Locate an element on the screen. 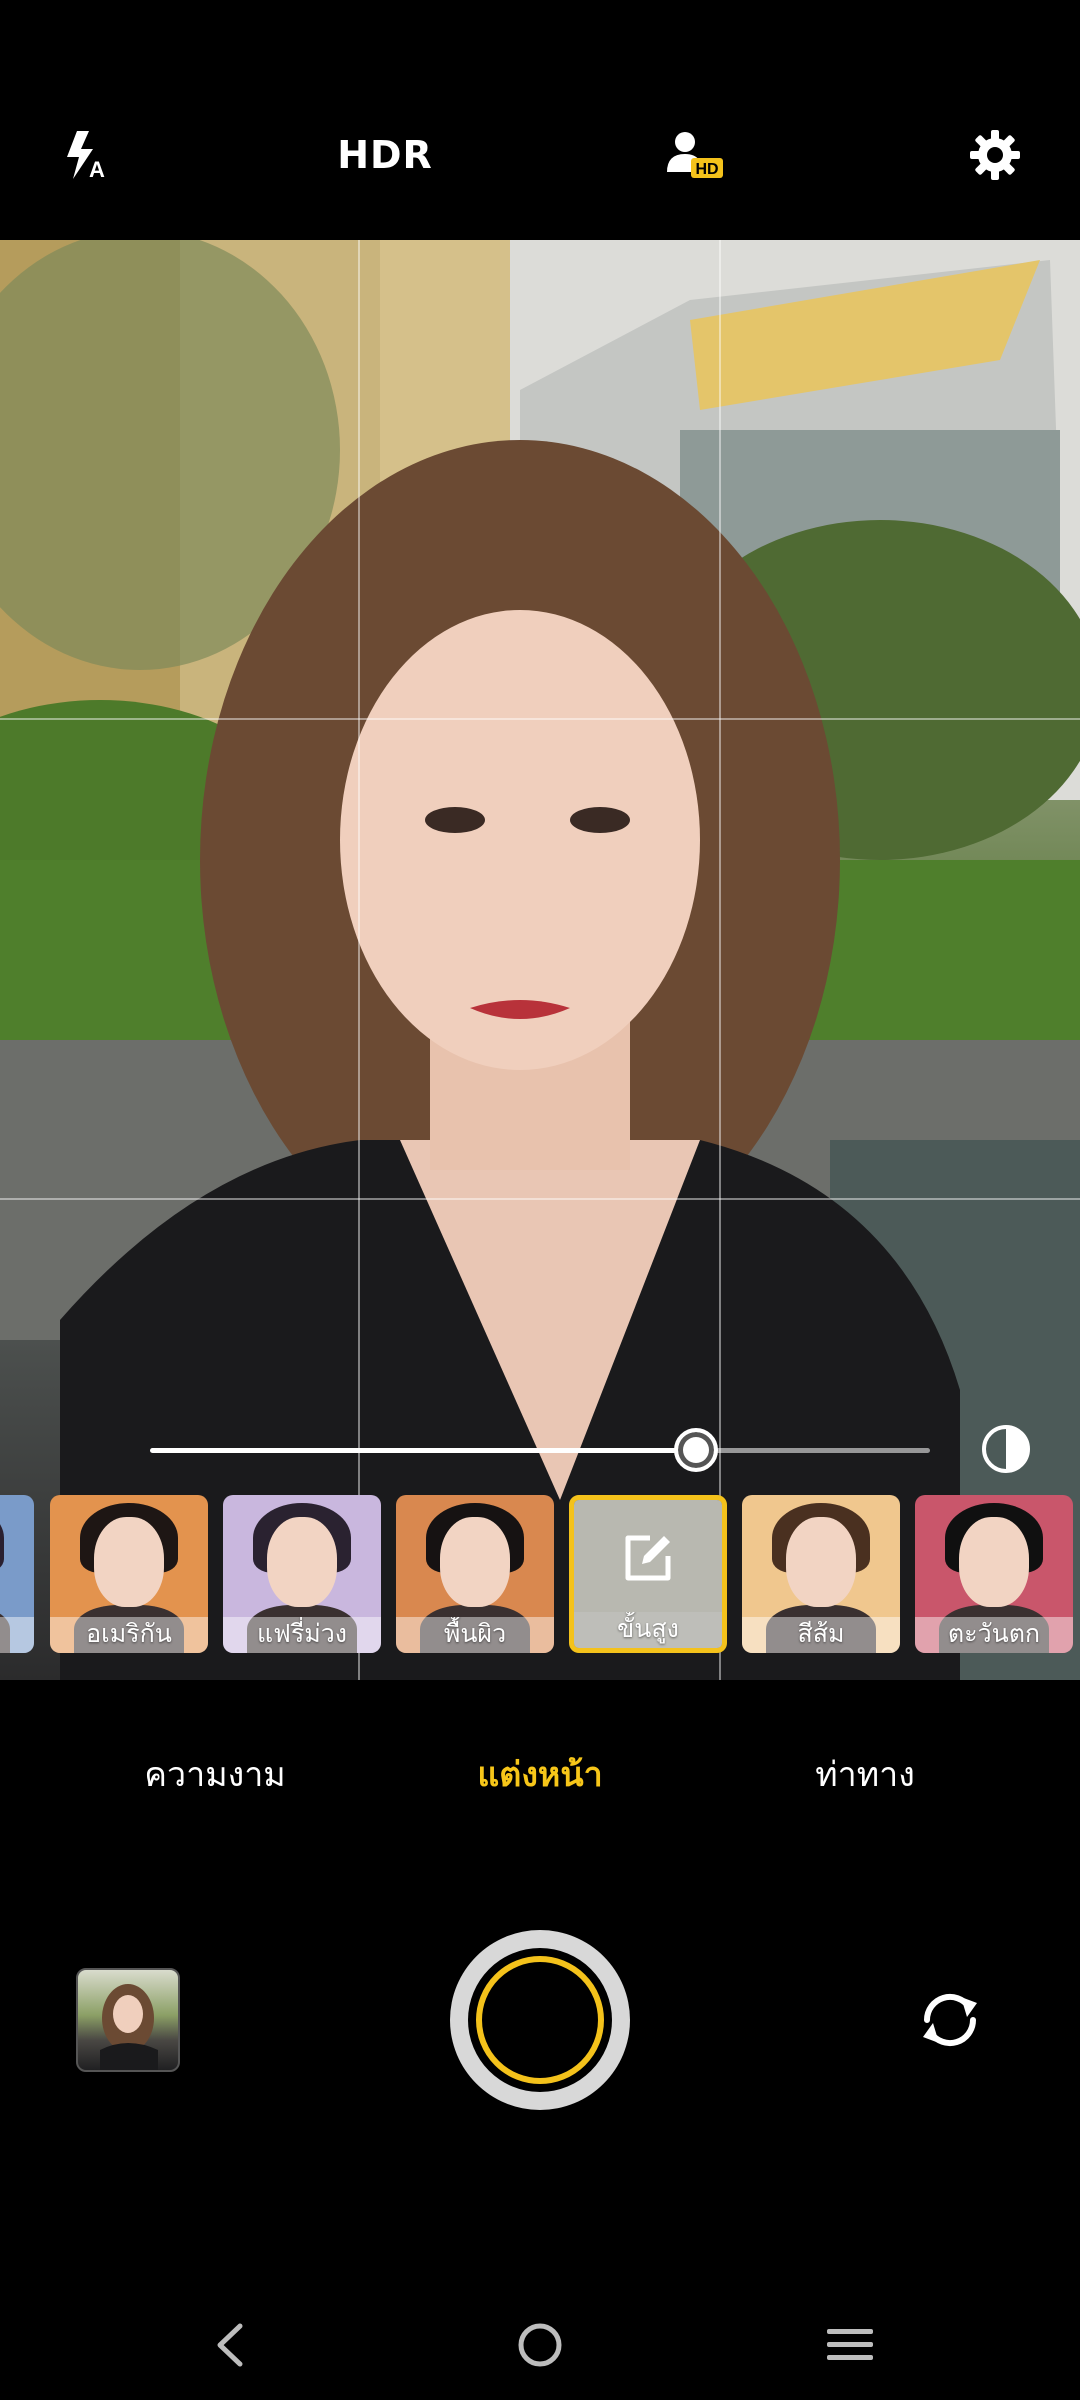 Image resolution: width=1080 pixels, height=2400 pixels. home-circle-icon is located at coordinates (540, 2345).